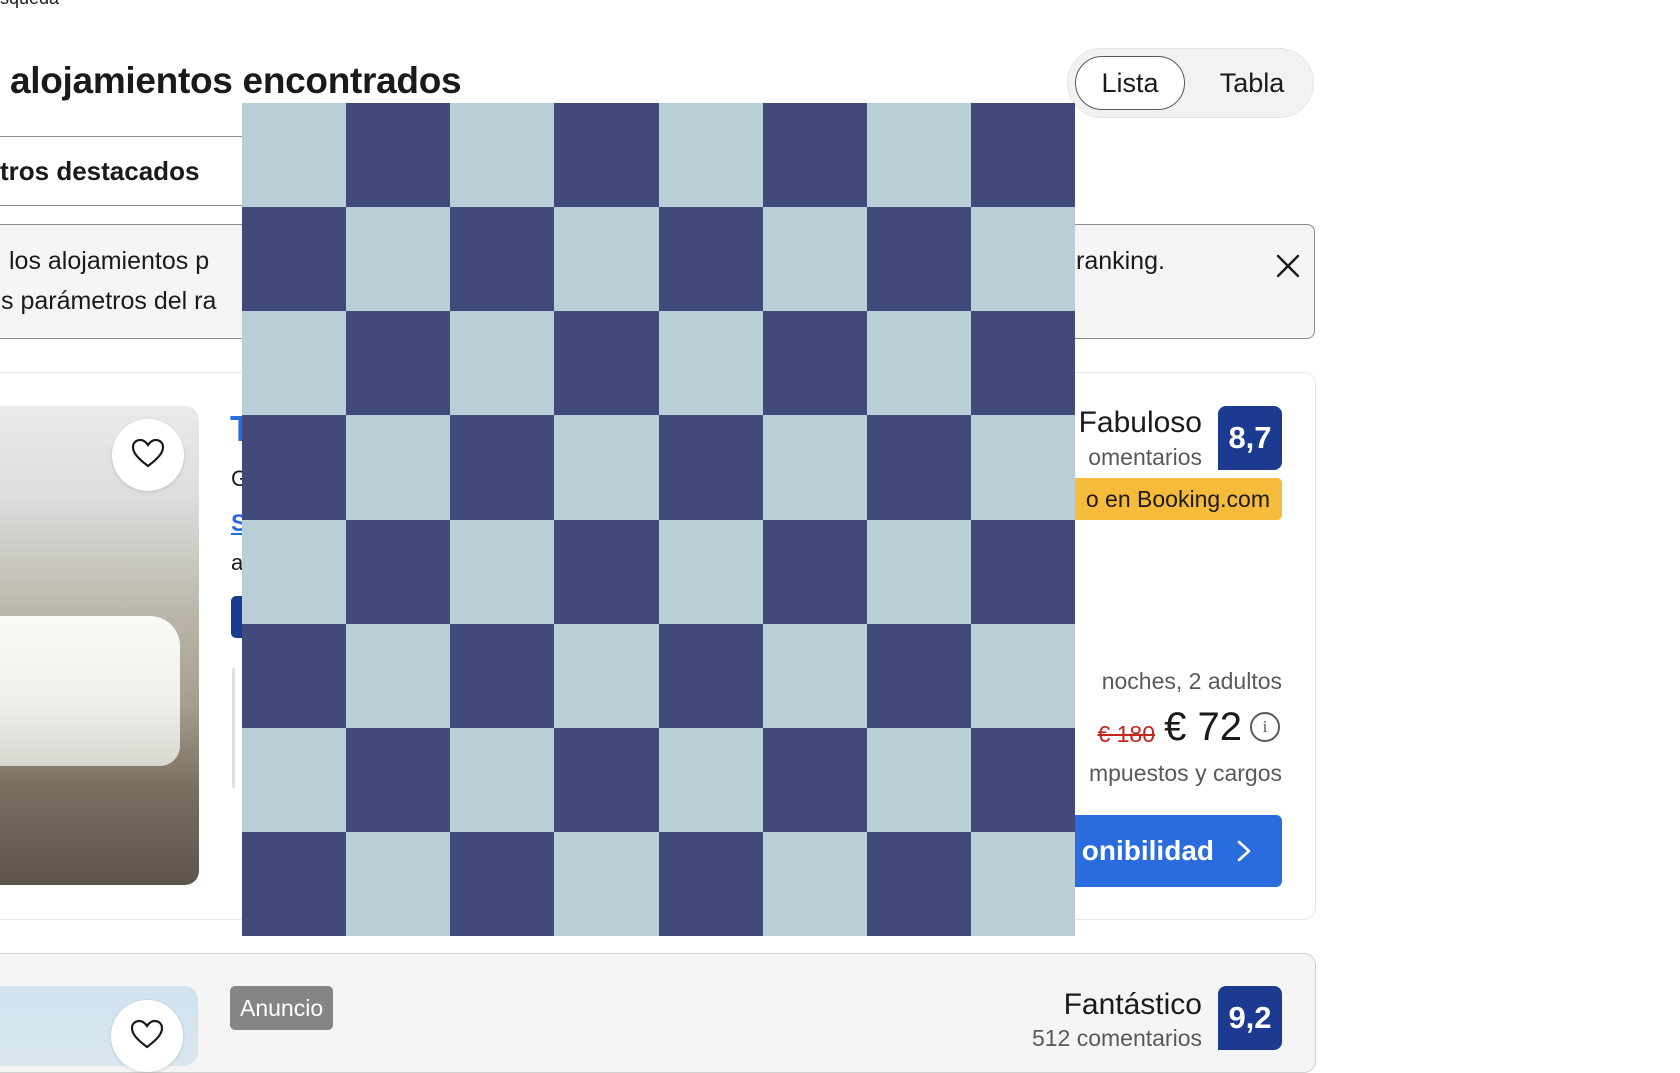 The width and height of the screenshot is (1680, 1073). I want to click on ad-badge: Anuncio, so click(282, 1008).